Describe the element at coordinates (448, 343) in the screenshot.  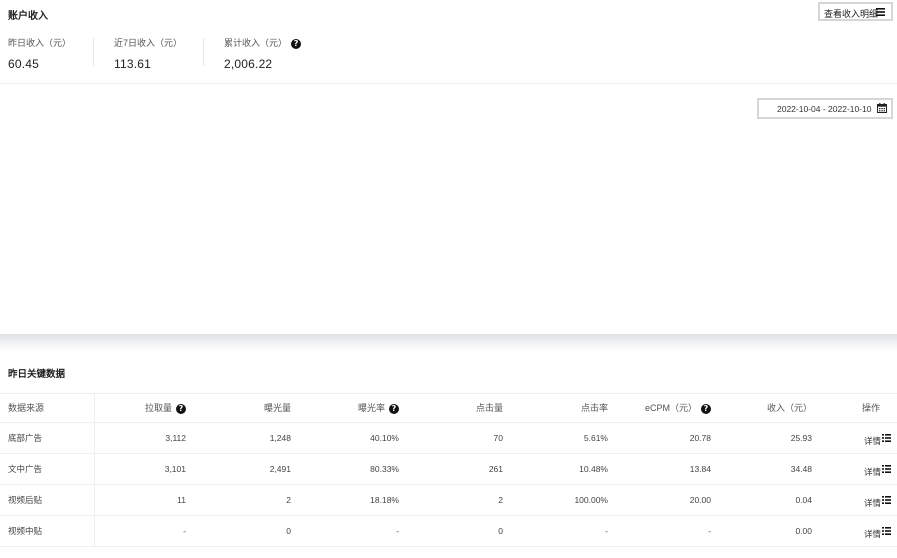
I see `section-separator` at that location.